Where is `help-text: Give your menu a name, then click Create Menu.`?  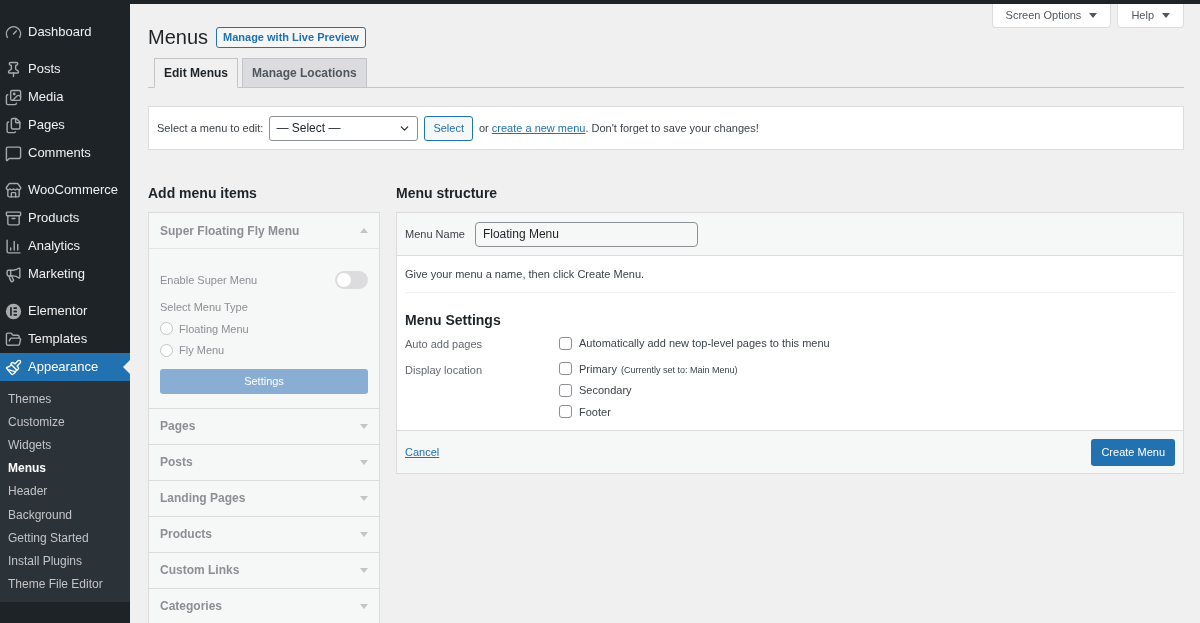 help-text: Give your menu a name, then click Create Menu. is located at coordinates (790, 274).